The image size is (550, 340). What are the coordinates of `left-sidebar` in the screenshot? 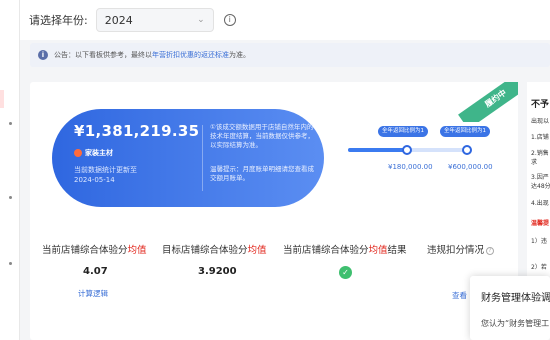 It's located at (10, 170).